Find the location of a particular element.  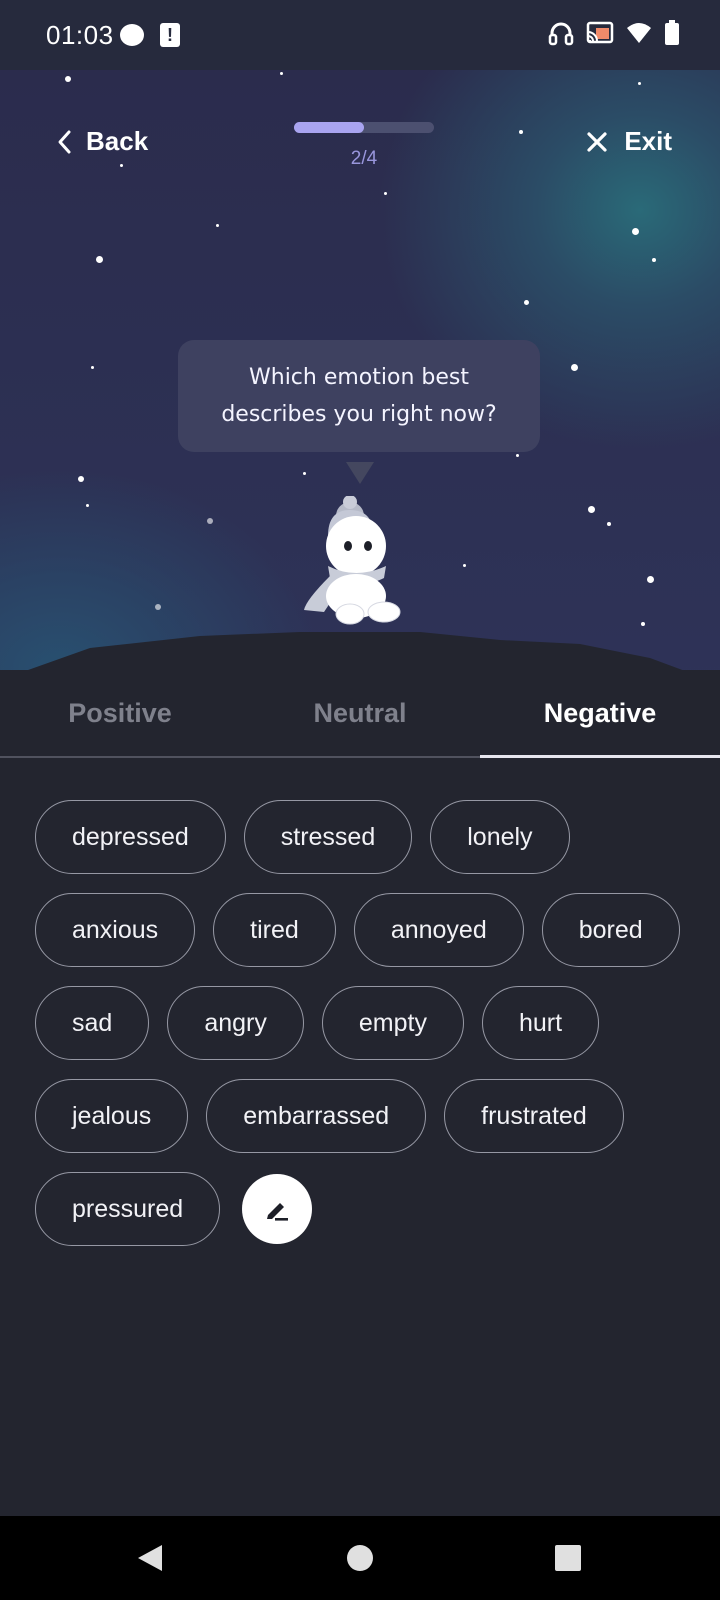

emotion-chip-angry: angry is located at coordinates (235, 1023).